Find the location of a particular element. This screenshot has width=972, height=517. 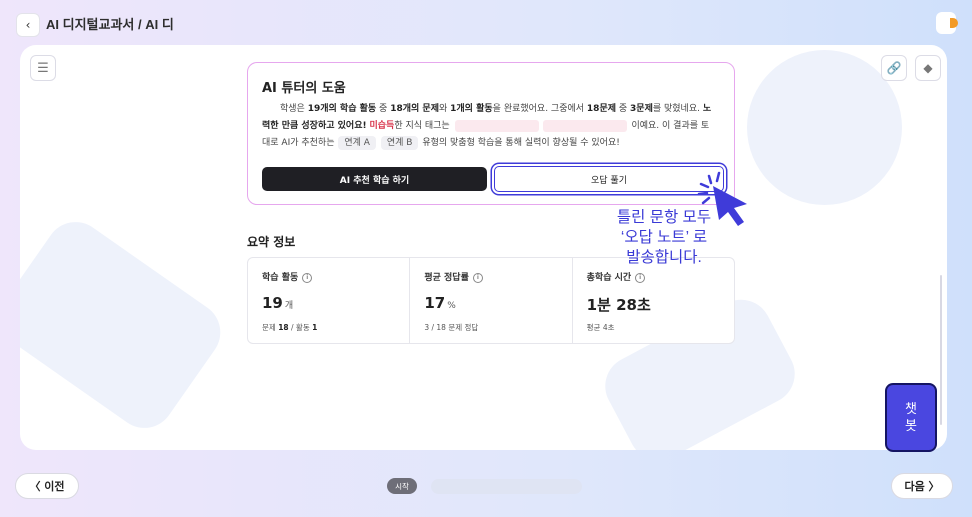

pointer-cursor-icon is located at coordinates (722, 198).